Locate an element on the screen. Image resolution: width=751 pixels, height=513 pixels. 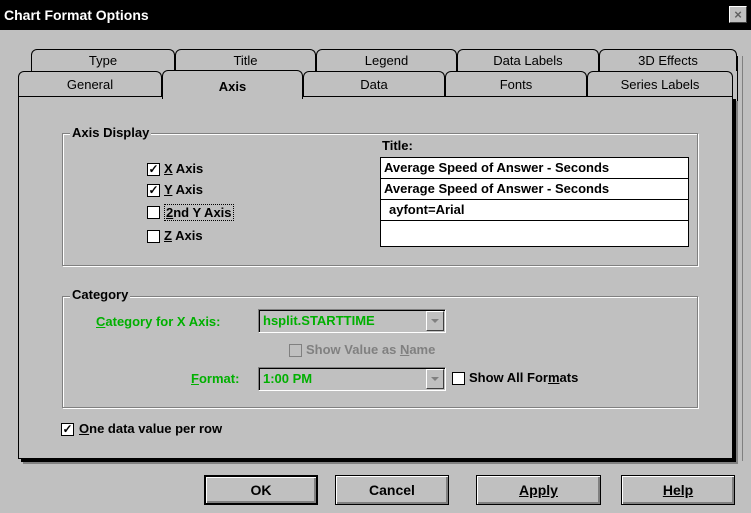
category-x-axis-combo: hsplit.STARTTIME is located at coordinates (352, 321).